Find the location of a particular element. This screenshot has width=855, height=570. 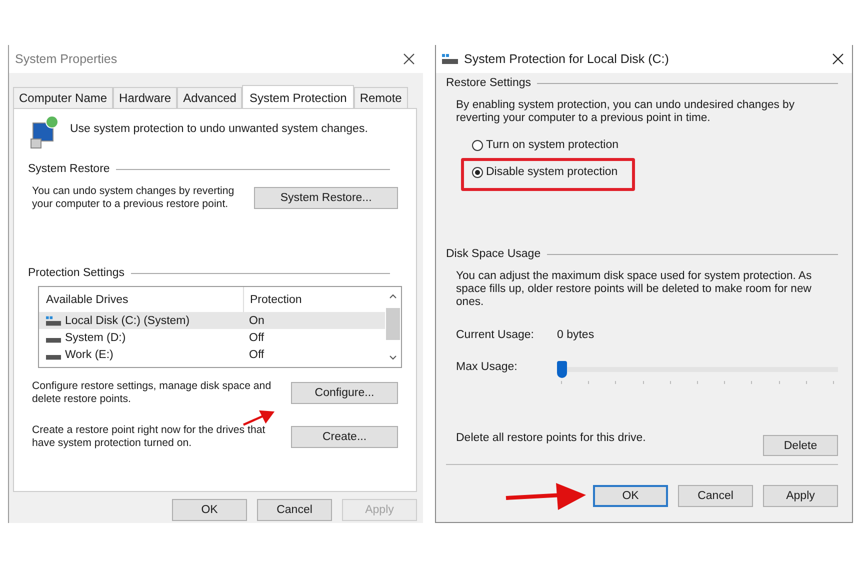

window-title: System Protection for Local Disk (C:) is located at coordinates (567, 59).